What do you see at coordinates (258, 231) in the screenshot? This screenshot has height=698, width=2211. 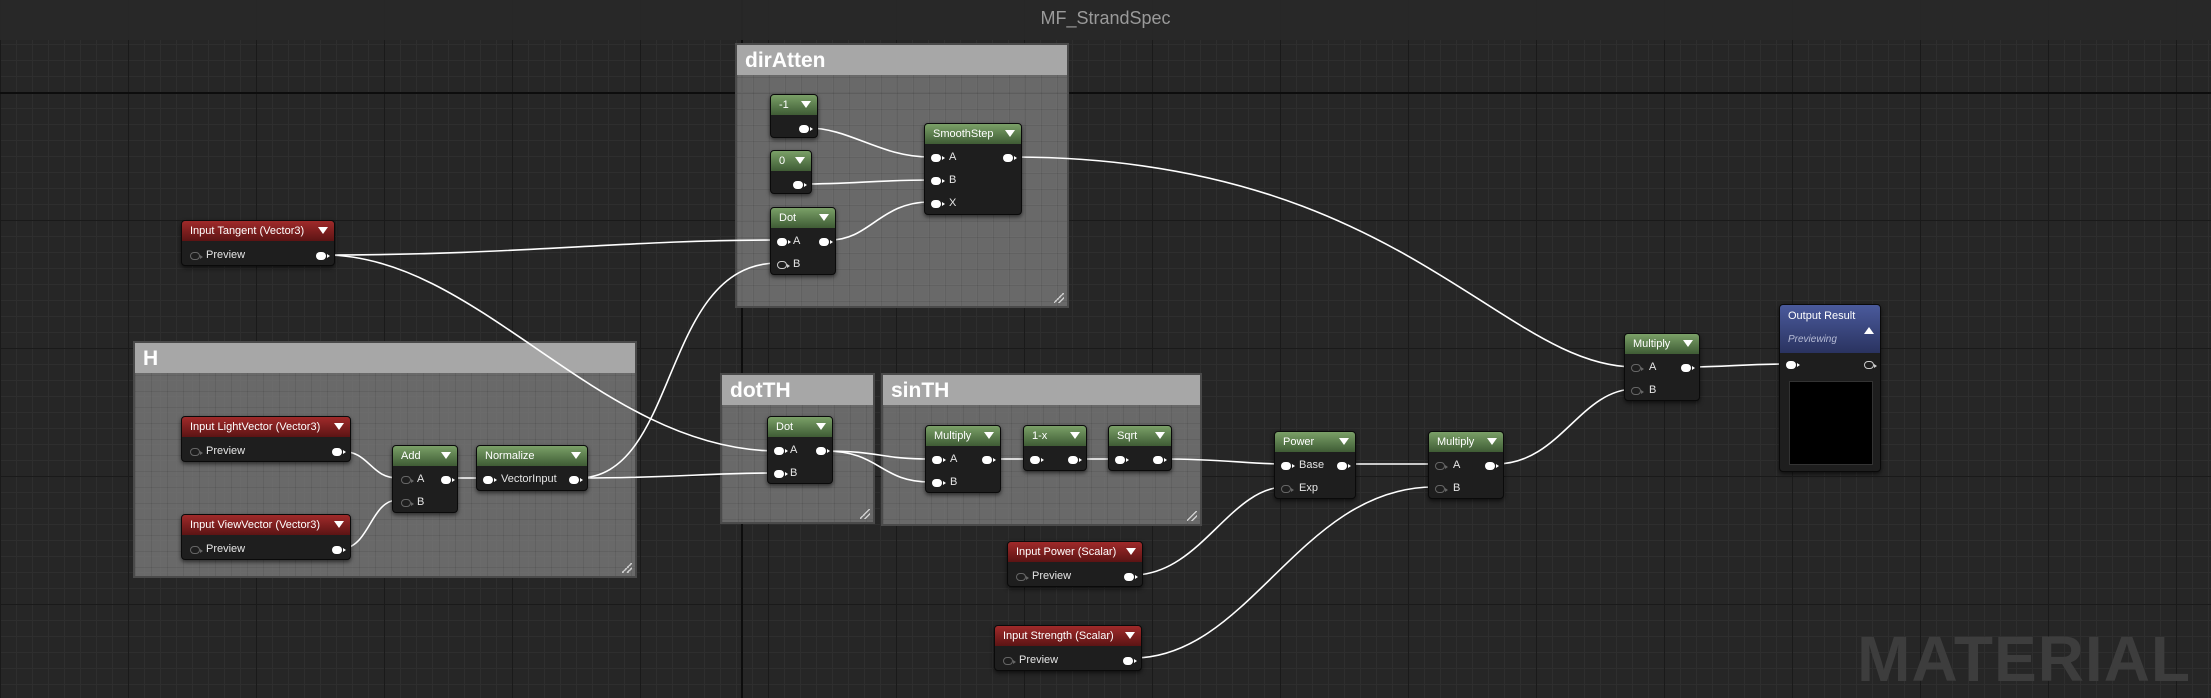 I see `node-header: Input Tangent (Vector3)` at bounding box center [258, 231].